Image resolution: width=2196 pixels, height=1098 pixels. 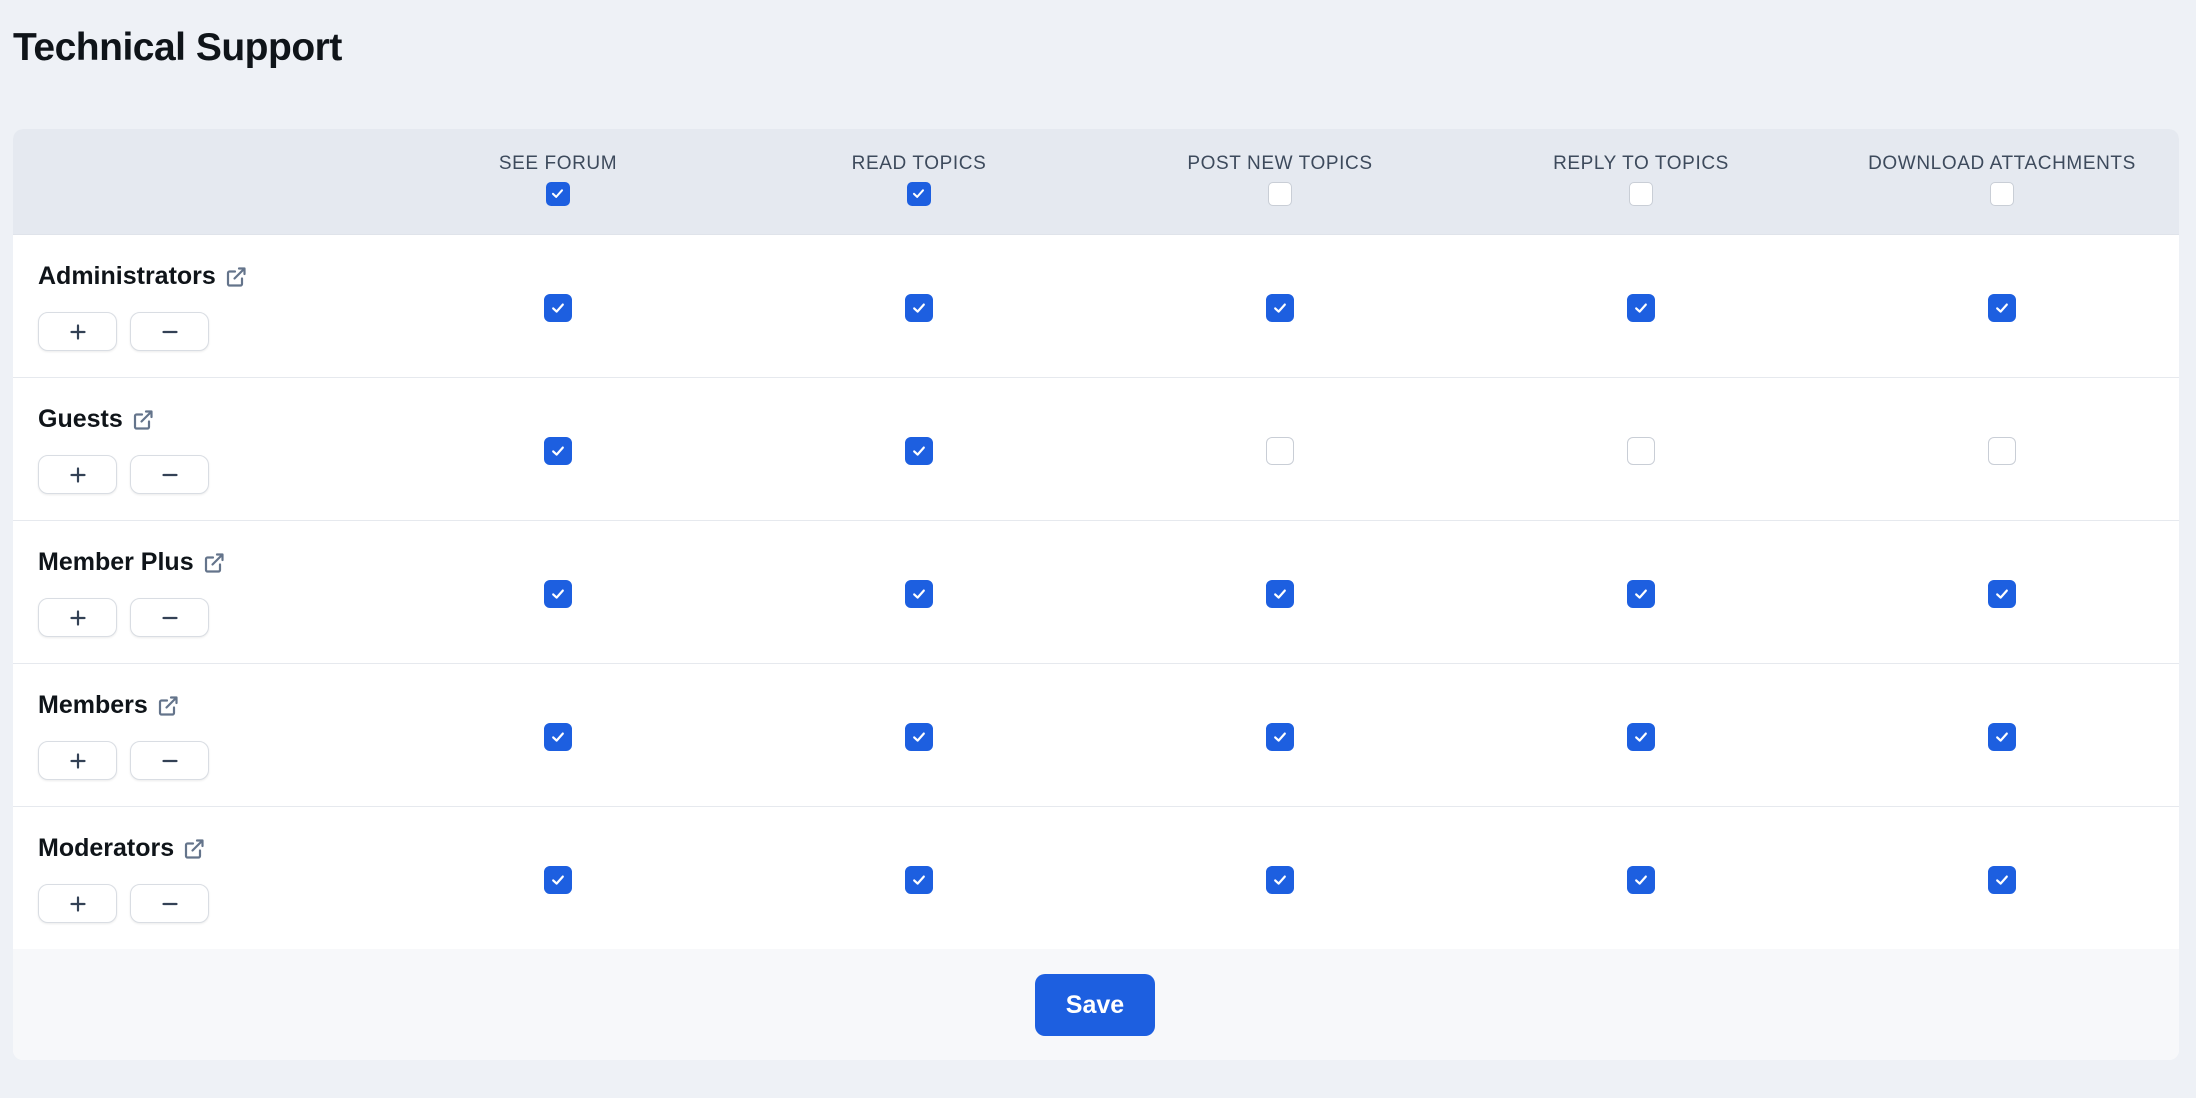 I want to click on group-name-cell: Administrators, so click(x=143, y=276).